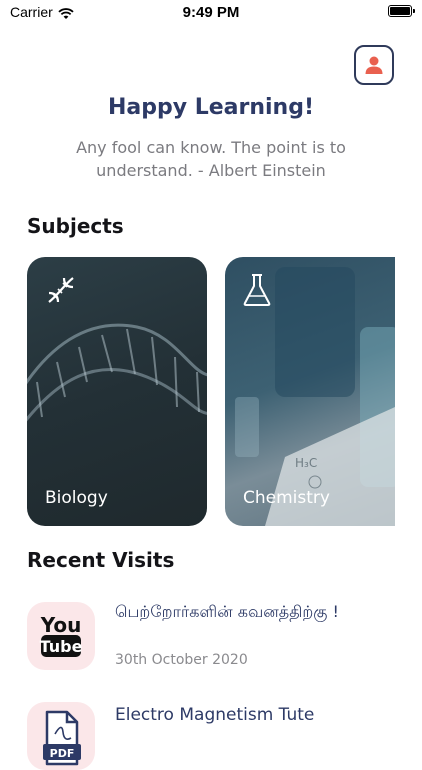 This screenshot has height=770, width=422. I want to click on recent-visits-heading: Recent Visits, so click(101, 560).